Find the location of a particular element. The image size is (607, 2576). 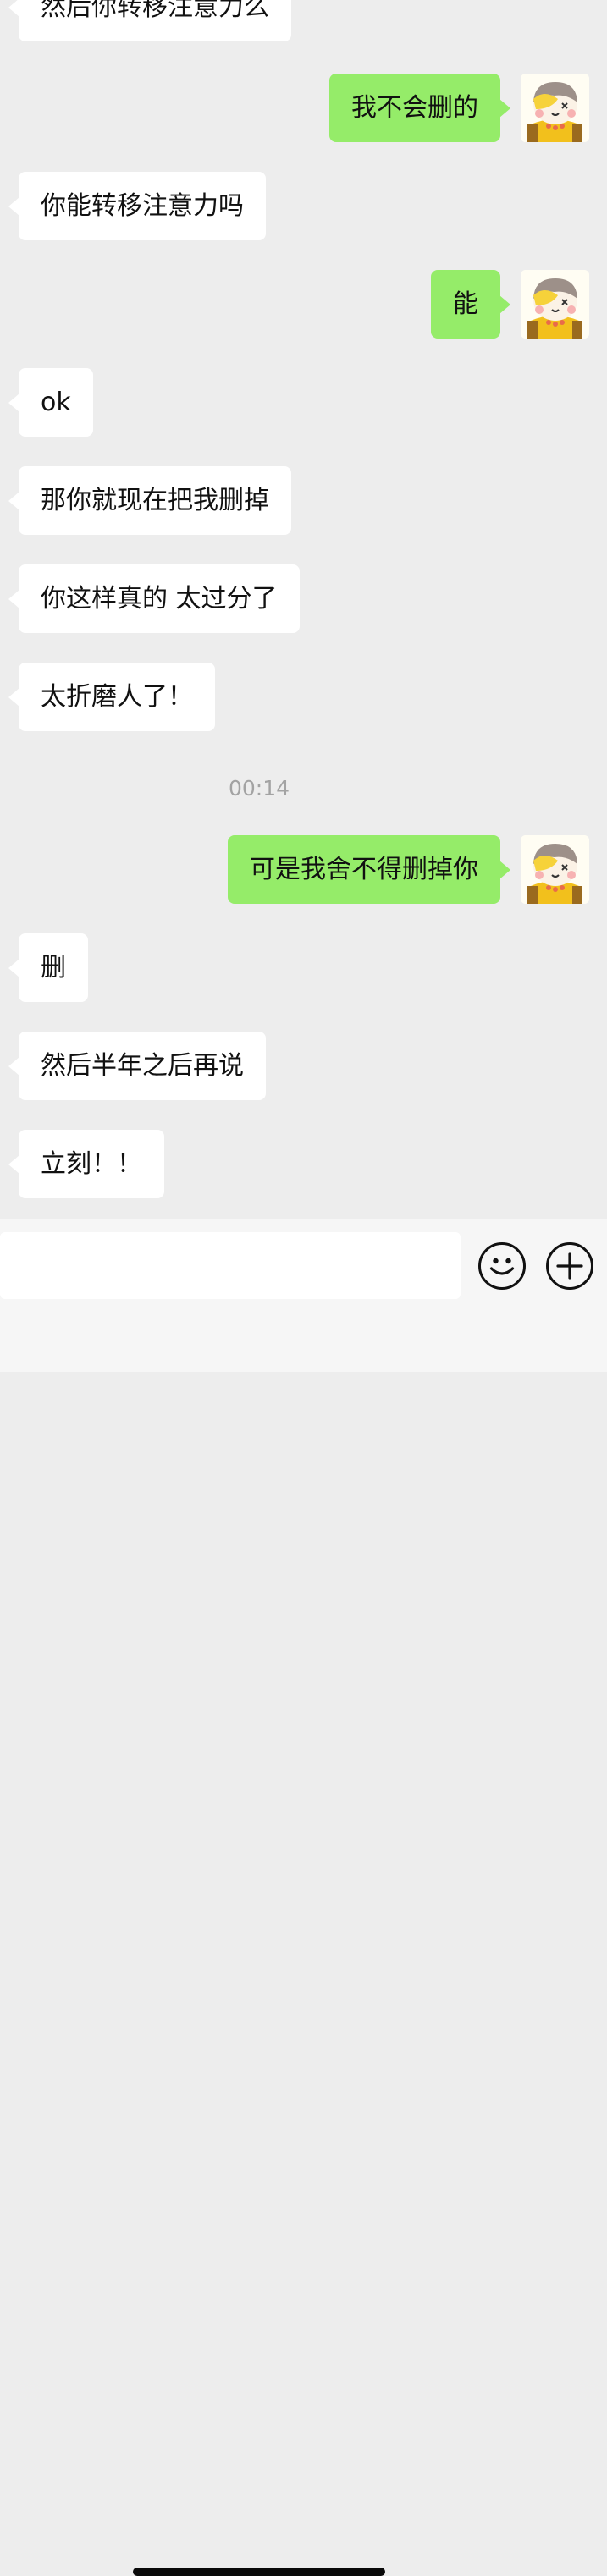

message-input is located at coordinates (231, 1265).